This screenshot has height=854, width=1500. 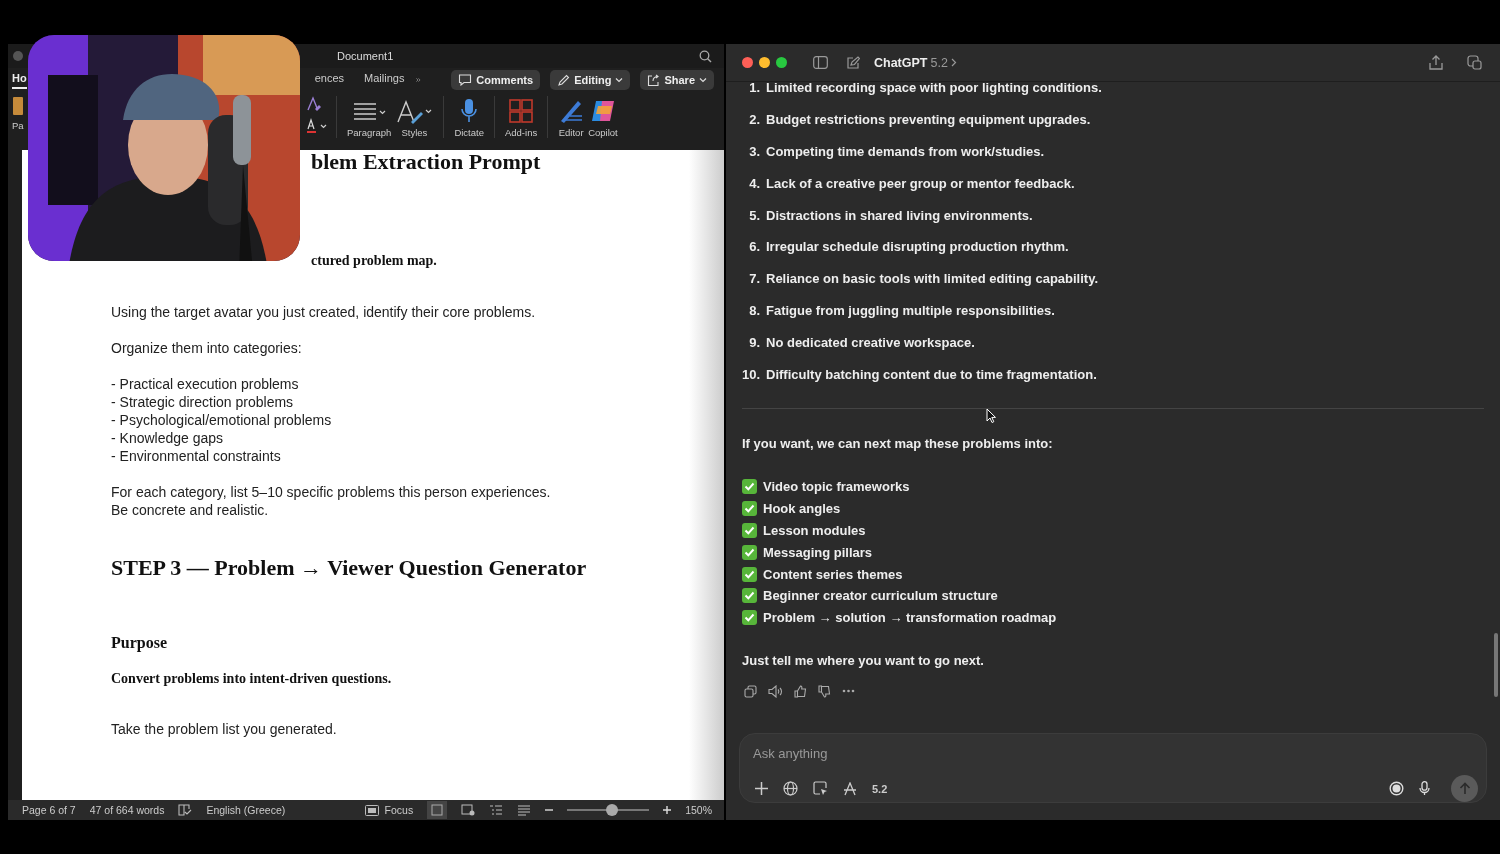 I want to click on image-select-icon, so click(x=820, y=788).